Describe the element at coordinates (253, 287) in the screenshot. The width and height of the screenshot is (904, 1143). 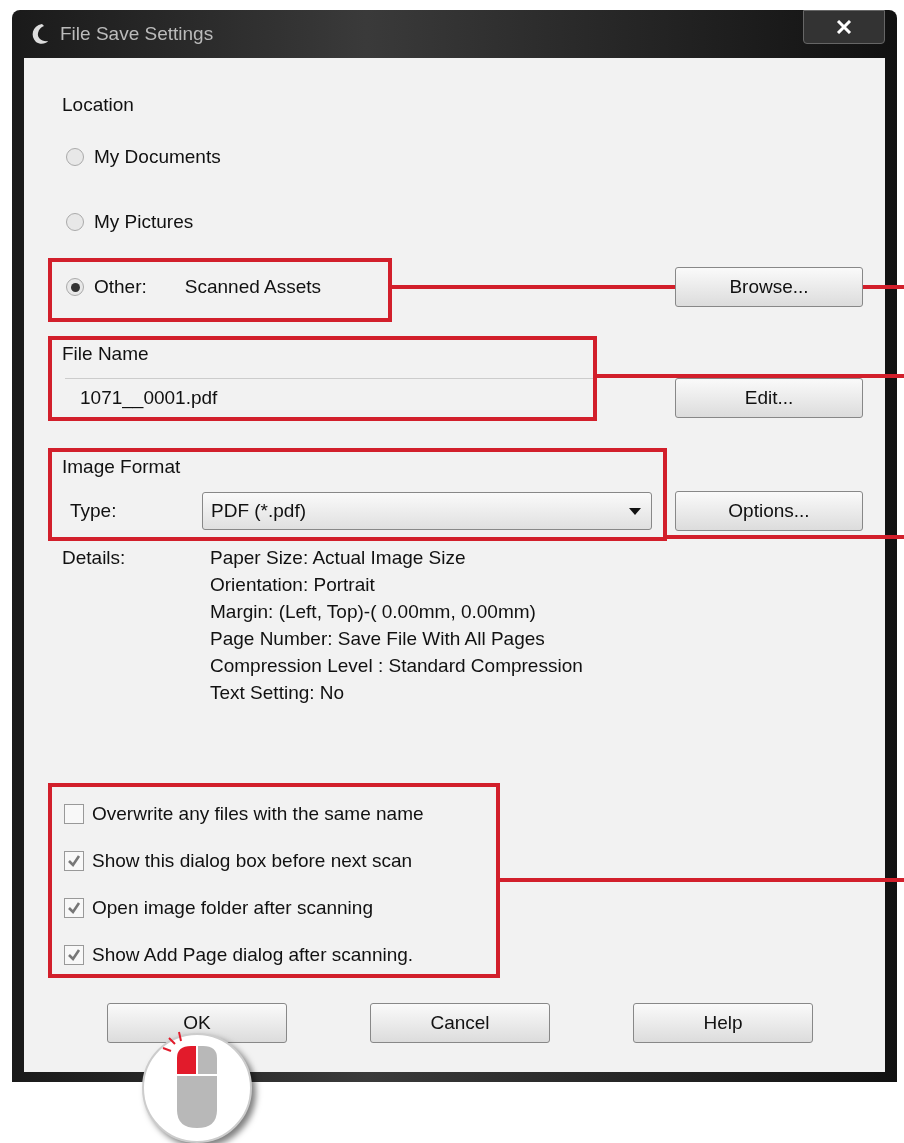
I see `folder-name: Scanned Assets` at that location.